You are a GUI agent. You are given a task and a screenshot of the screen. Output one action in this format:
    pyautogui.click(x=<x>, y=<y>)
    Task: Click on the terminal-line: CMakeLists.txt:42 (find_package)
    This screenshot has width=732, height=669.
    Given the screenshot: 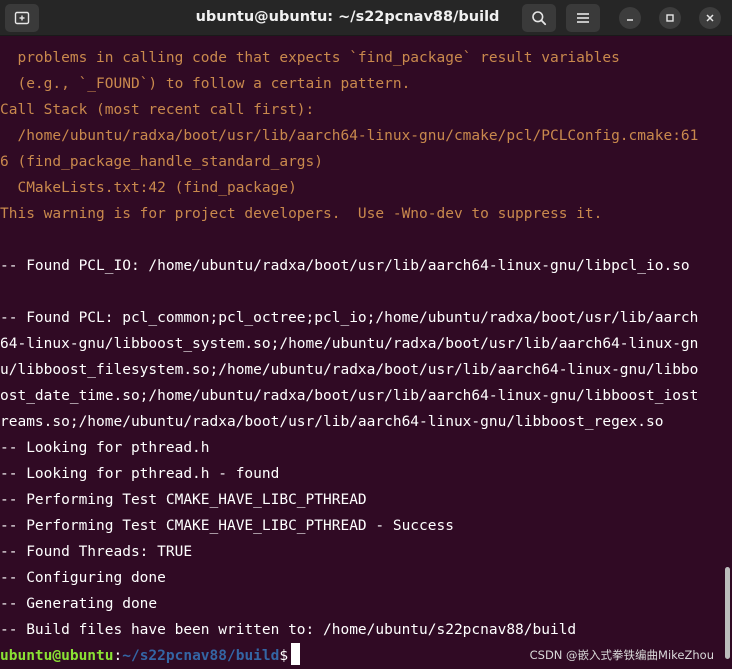 What is the action you would take?
    pyautogui.click(x=148, y=188)
    